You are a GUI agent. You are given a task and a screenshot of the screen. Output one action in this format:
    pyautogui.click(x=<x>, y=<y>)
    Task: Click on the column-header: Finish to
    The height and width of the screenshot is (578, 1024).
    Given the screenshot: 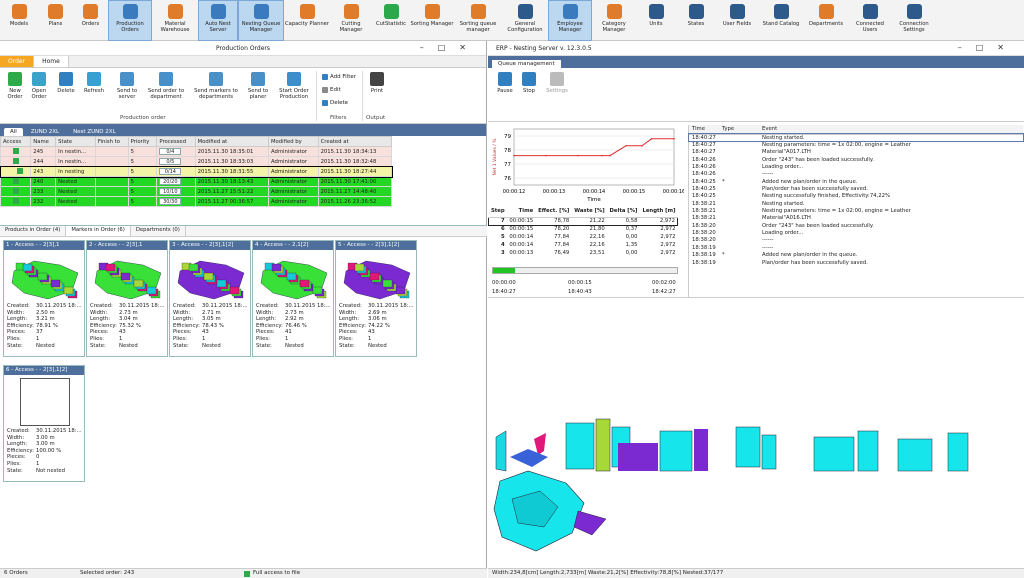 What is the action you would take?
    pyautogui.click(x=111, y=141)
    